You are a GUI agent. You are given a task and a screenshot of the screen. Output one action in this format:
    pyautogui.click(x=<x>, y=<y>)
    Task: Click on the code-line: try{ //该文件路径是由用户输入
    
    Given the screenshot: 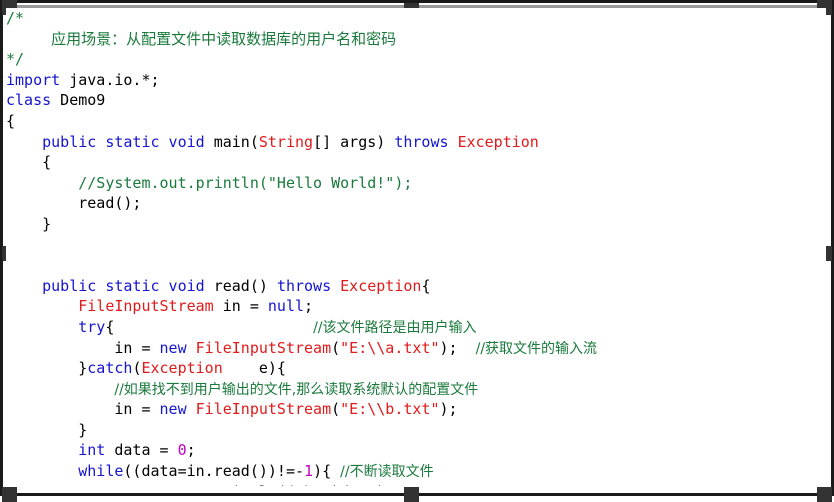 What is the action you would take?
    pyautogui.click(x=416, y=327)
    